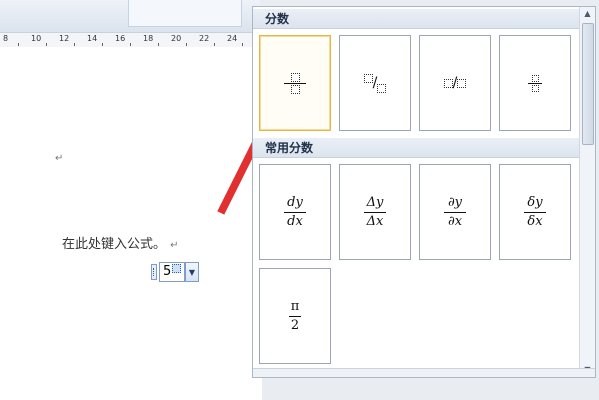  Describe the element at coordinates (295, 202) in the screenshot. I see `numerator: dy` at that location.